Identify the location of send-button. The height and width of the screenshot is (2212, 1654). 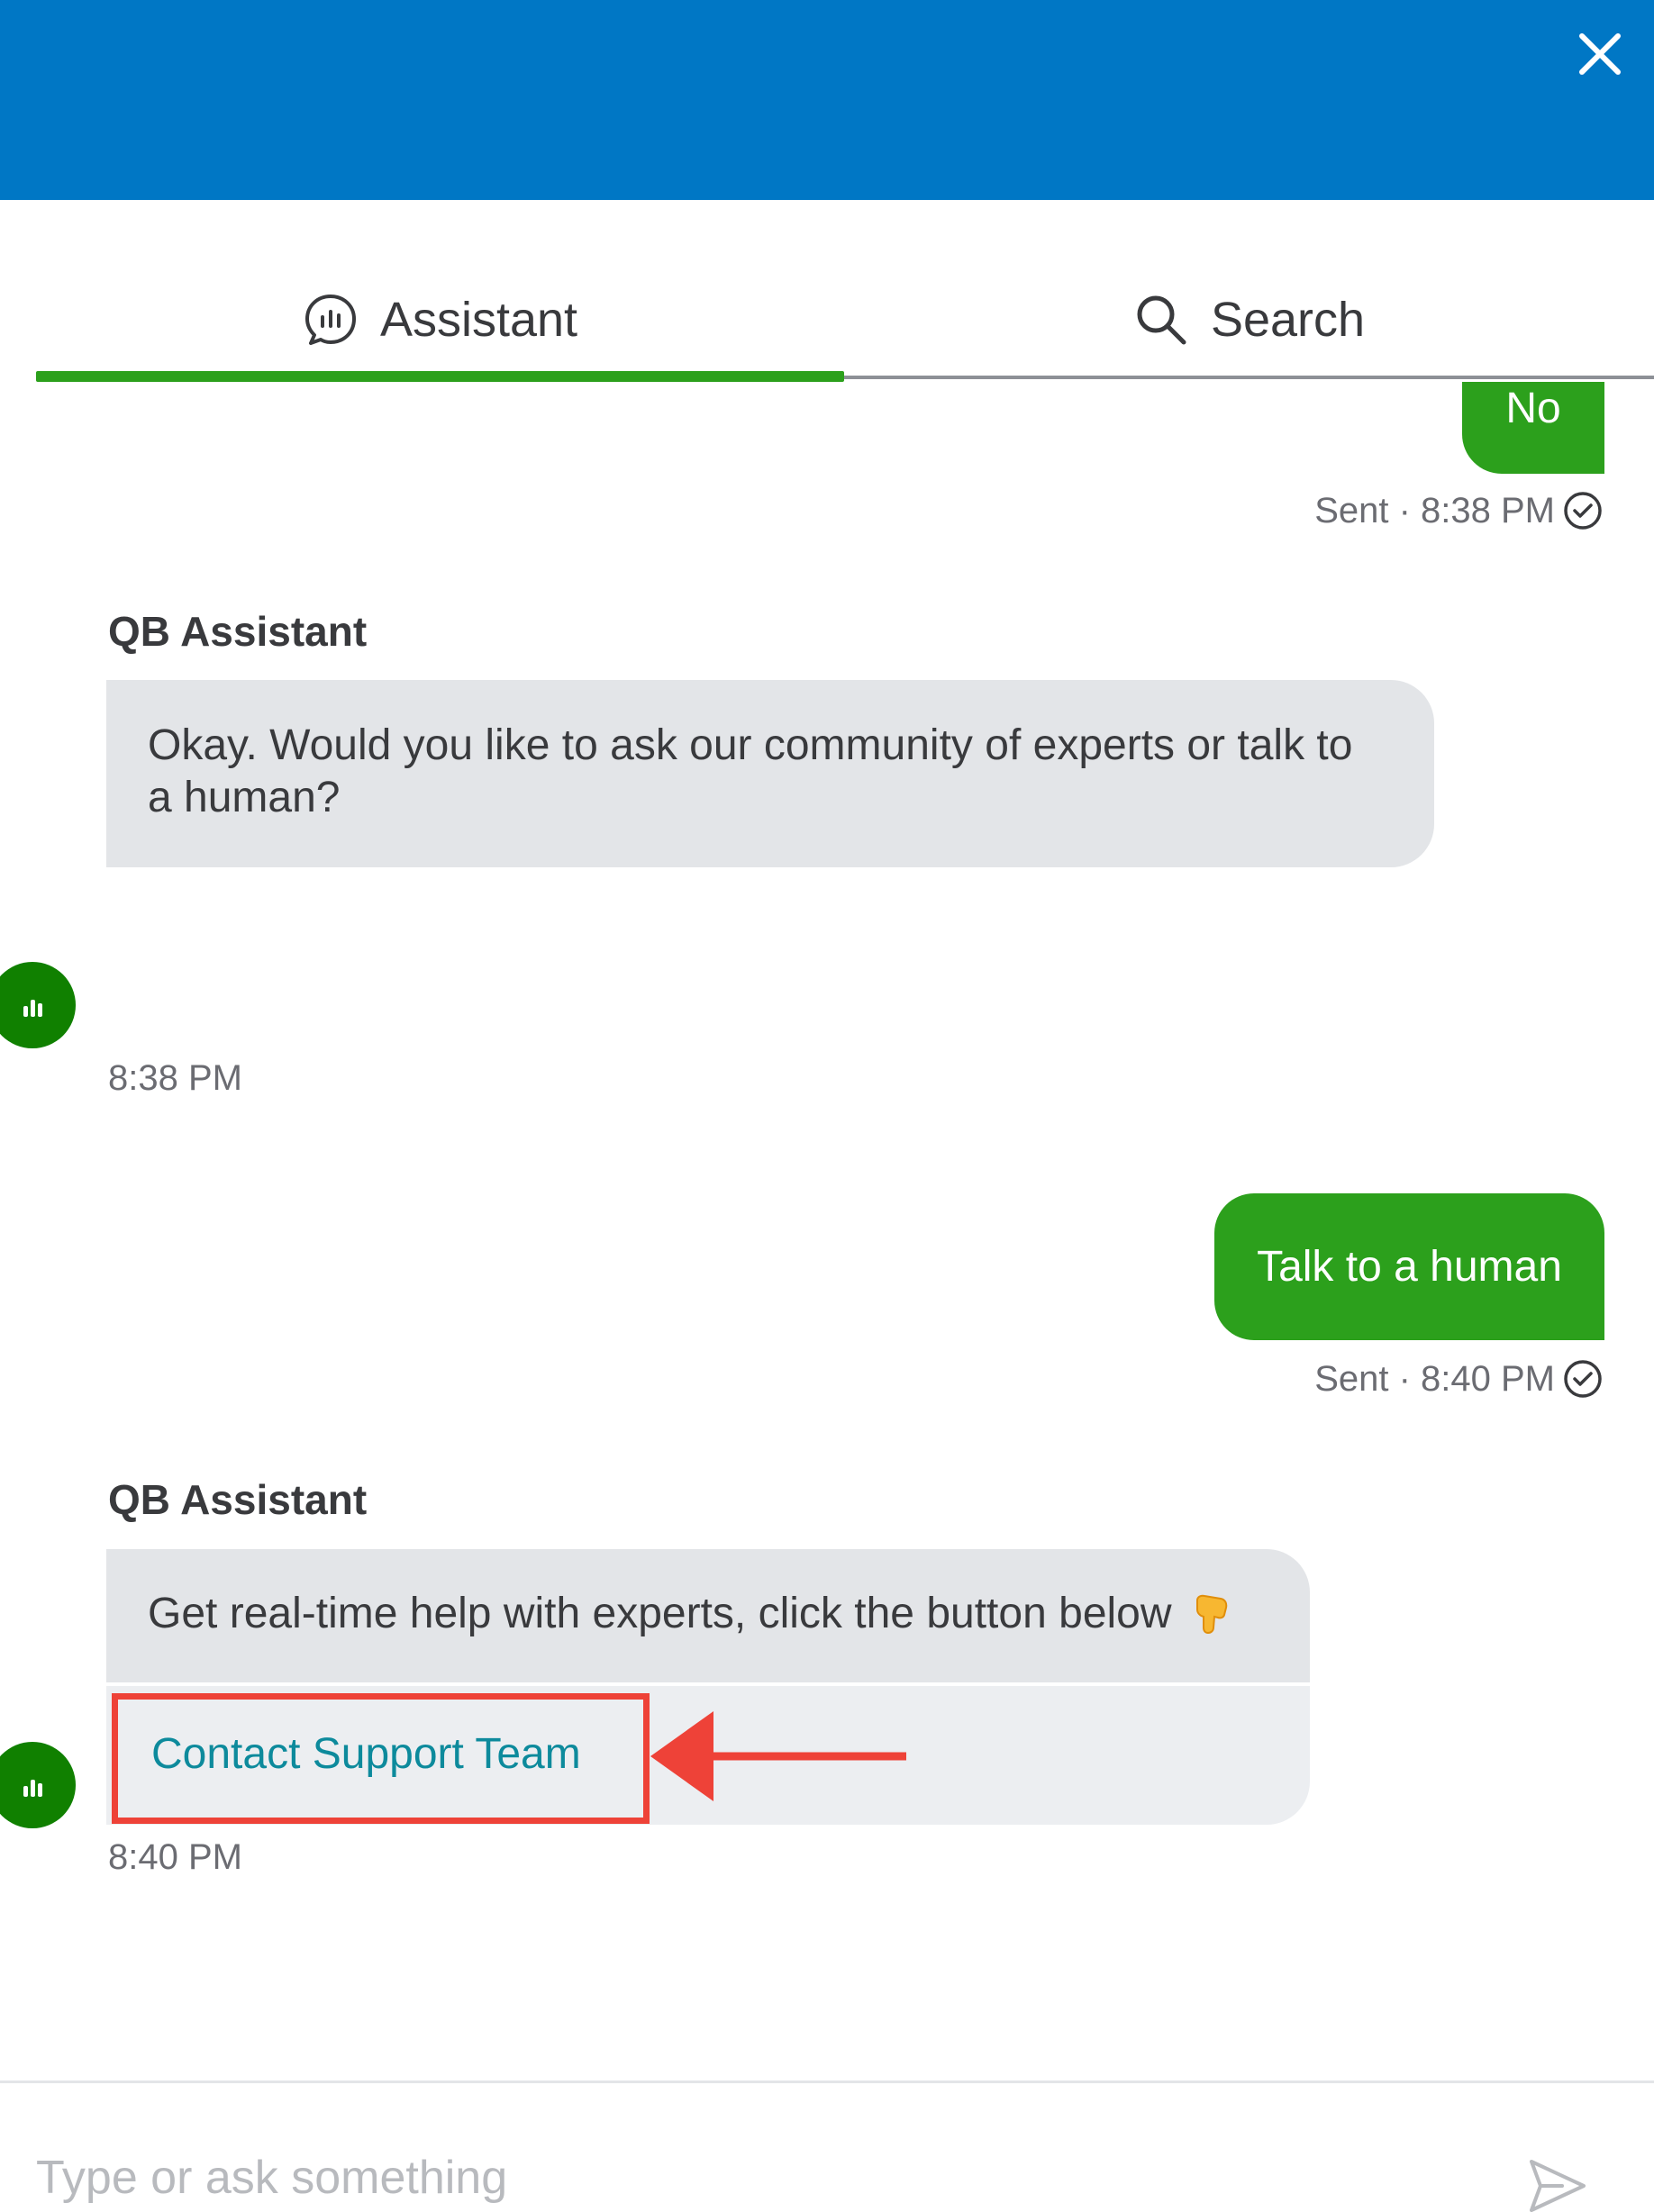
(1557, 2183).